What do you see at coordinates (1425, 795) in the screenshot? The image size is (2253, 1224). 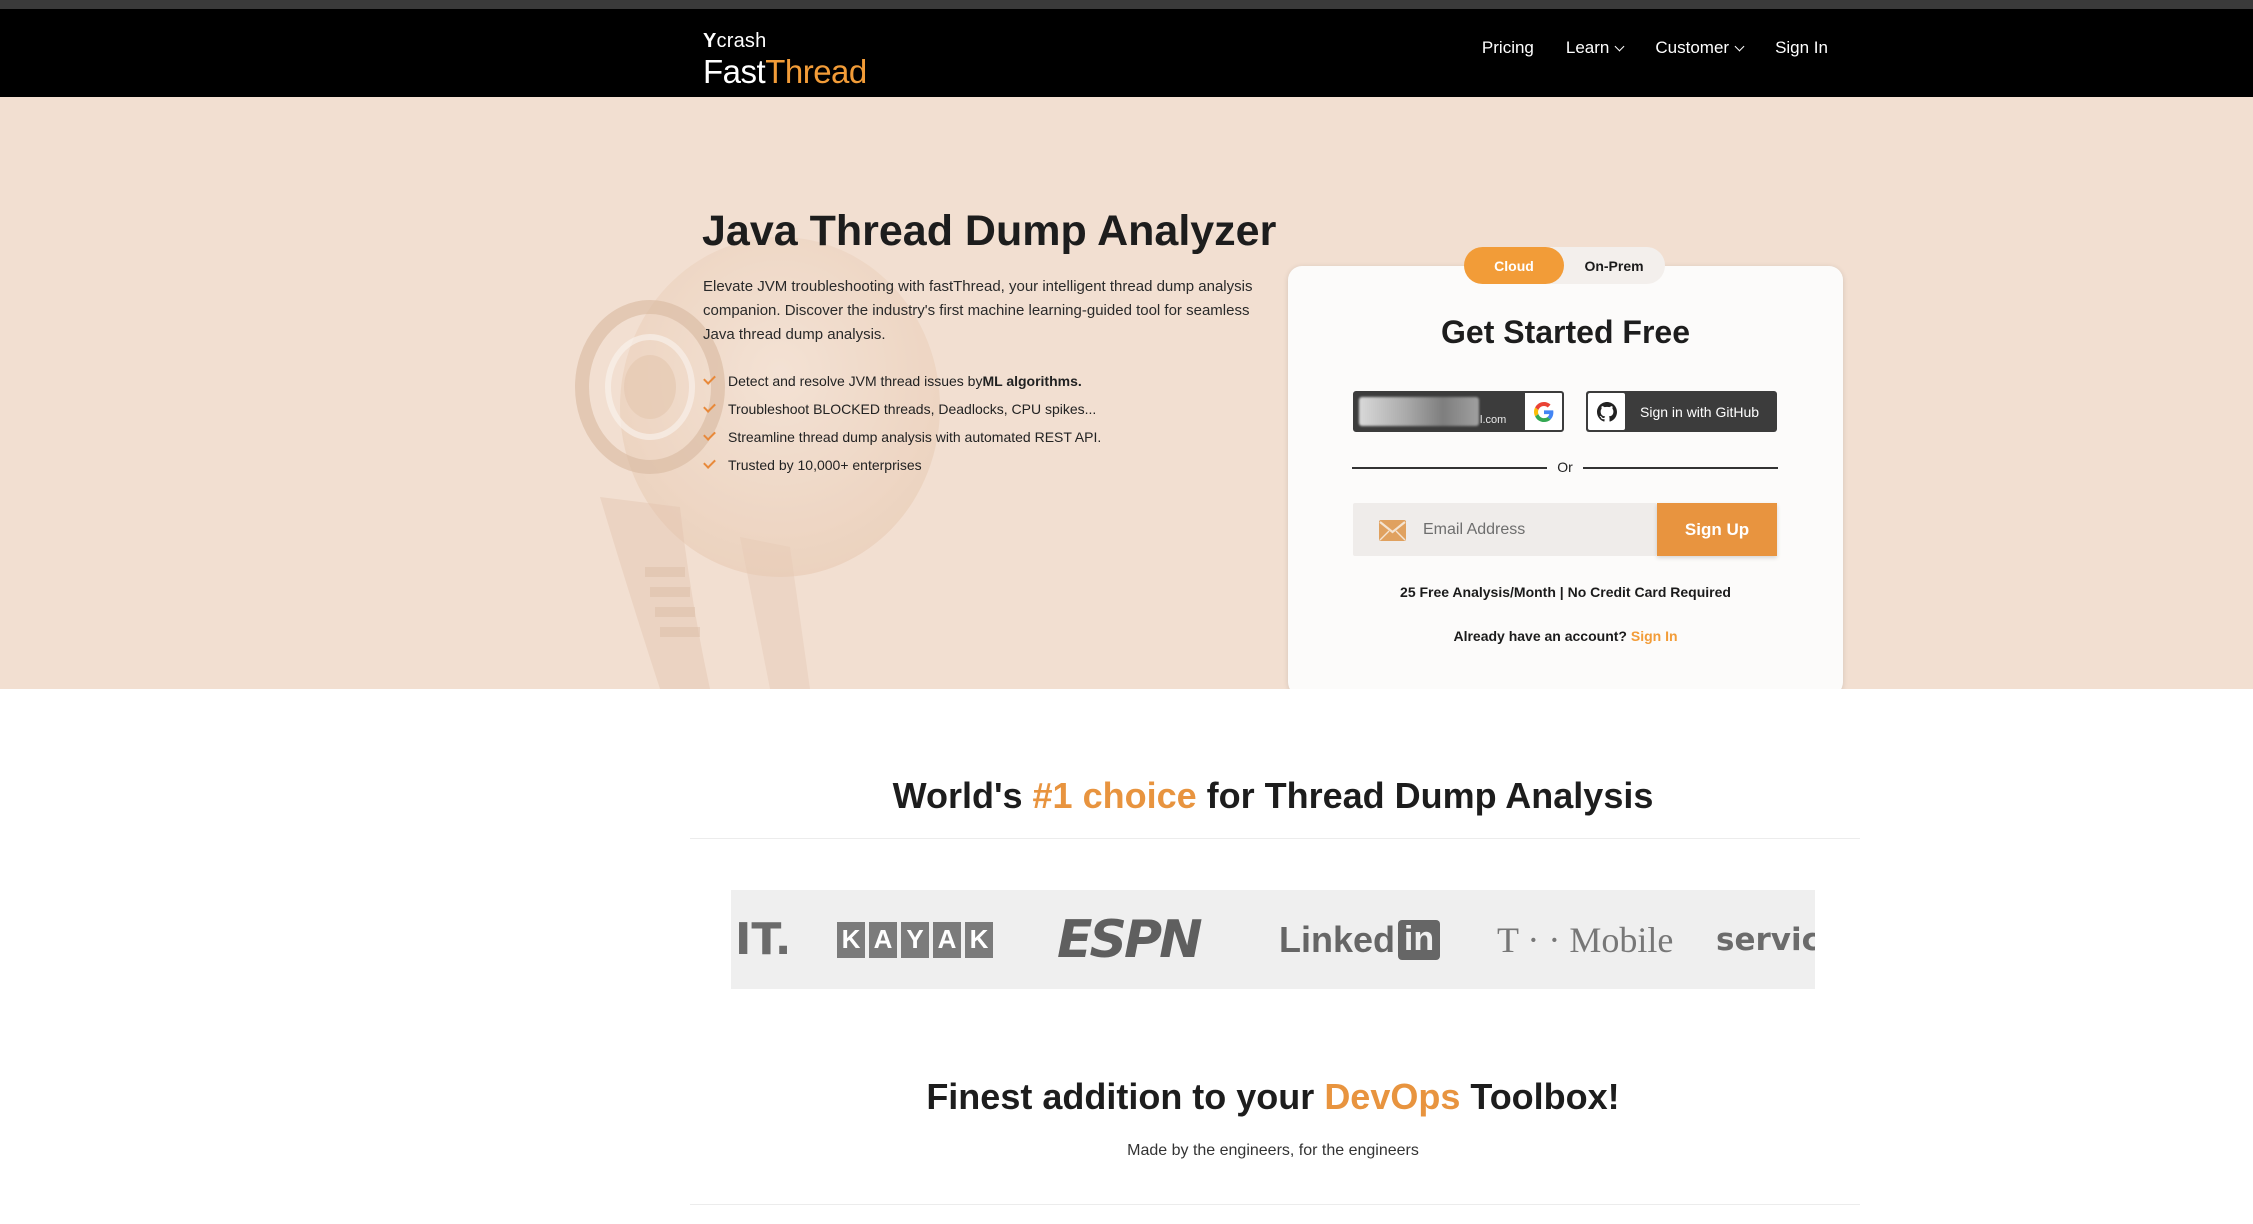 I see `choice-heading-post: for Thread Dump Analysis` at bounding box center [1425, 795].